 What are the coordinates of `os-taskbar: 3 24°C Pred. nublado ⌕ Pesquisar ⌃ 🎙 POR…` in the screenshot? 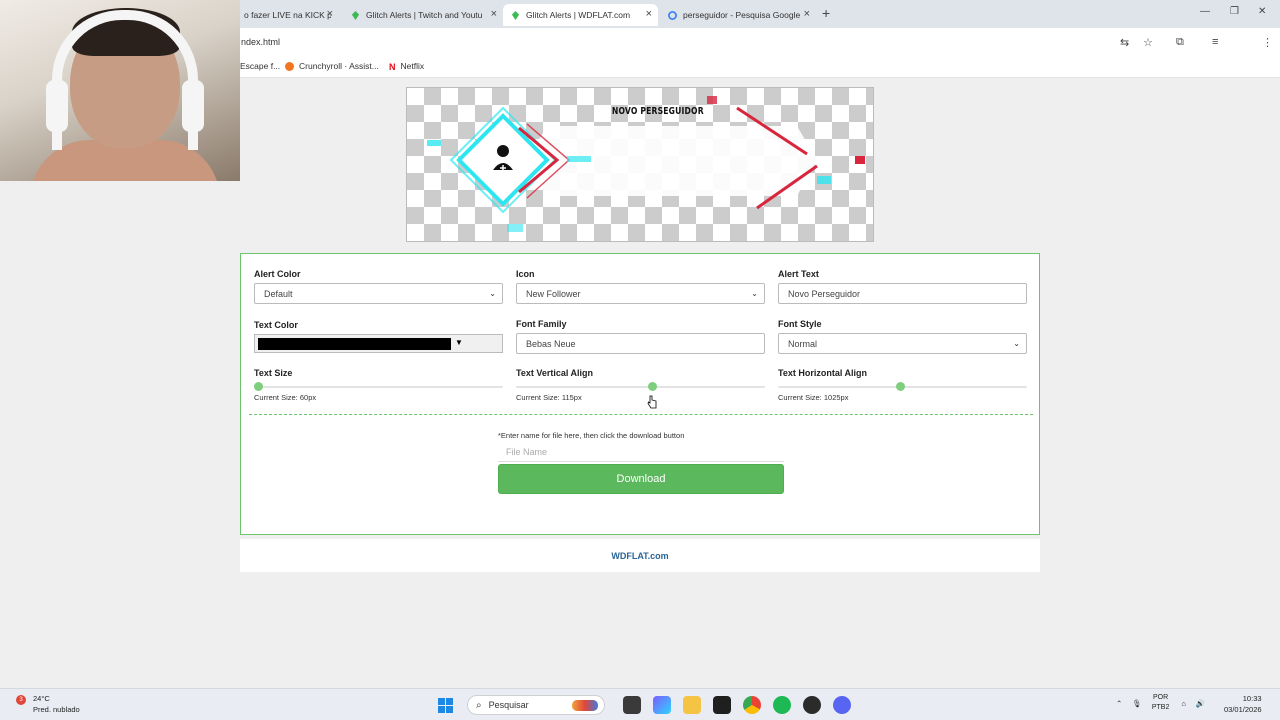 It's located at (640, 704).